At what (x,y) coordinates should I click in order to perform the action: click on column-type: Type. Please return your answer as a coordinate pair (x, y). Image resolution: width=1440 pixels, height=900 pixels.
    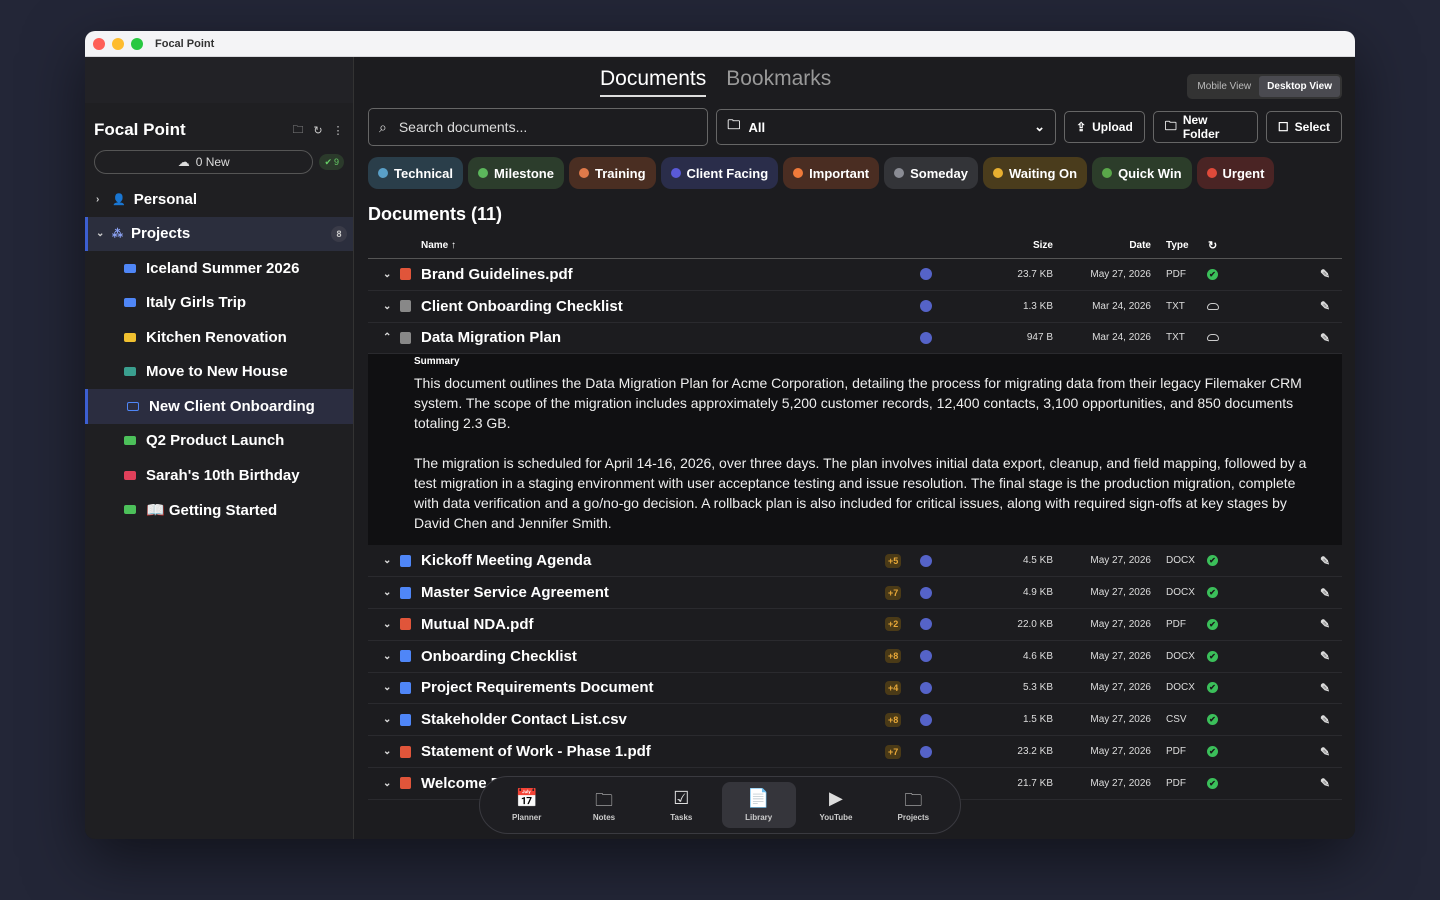
    Looking at the image, I should click on (1177, 245).